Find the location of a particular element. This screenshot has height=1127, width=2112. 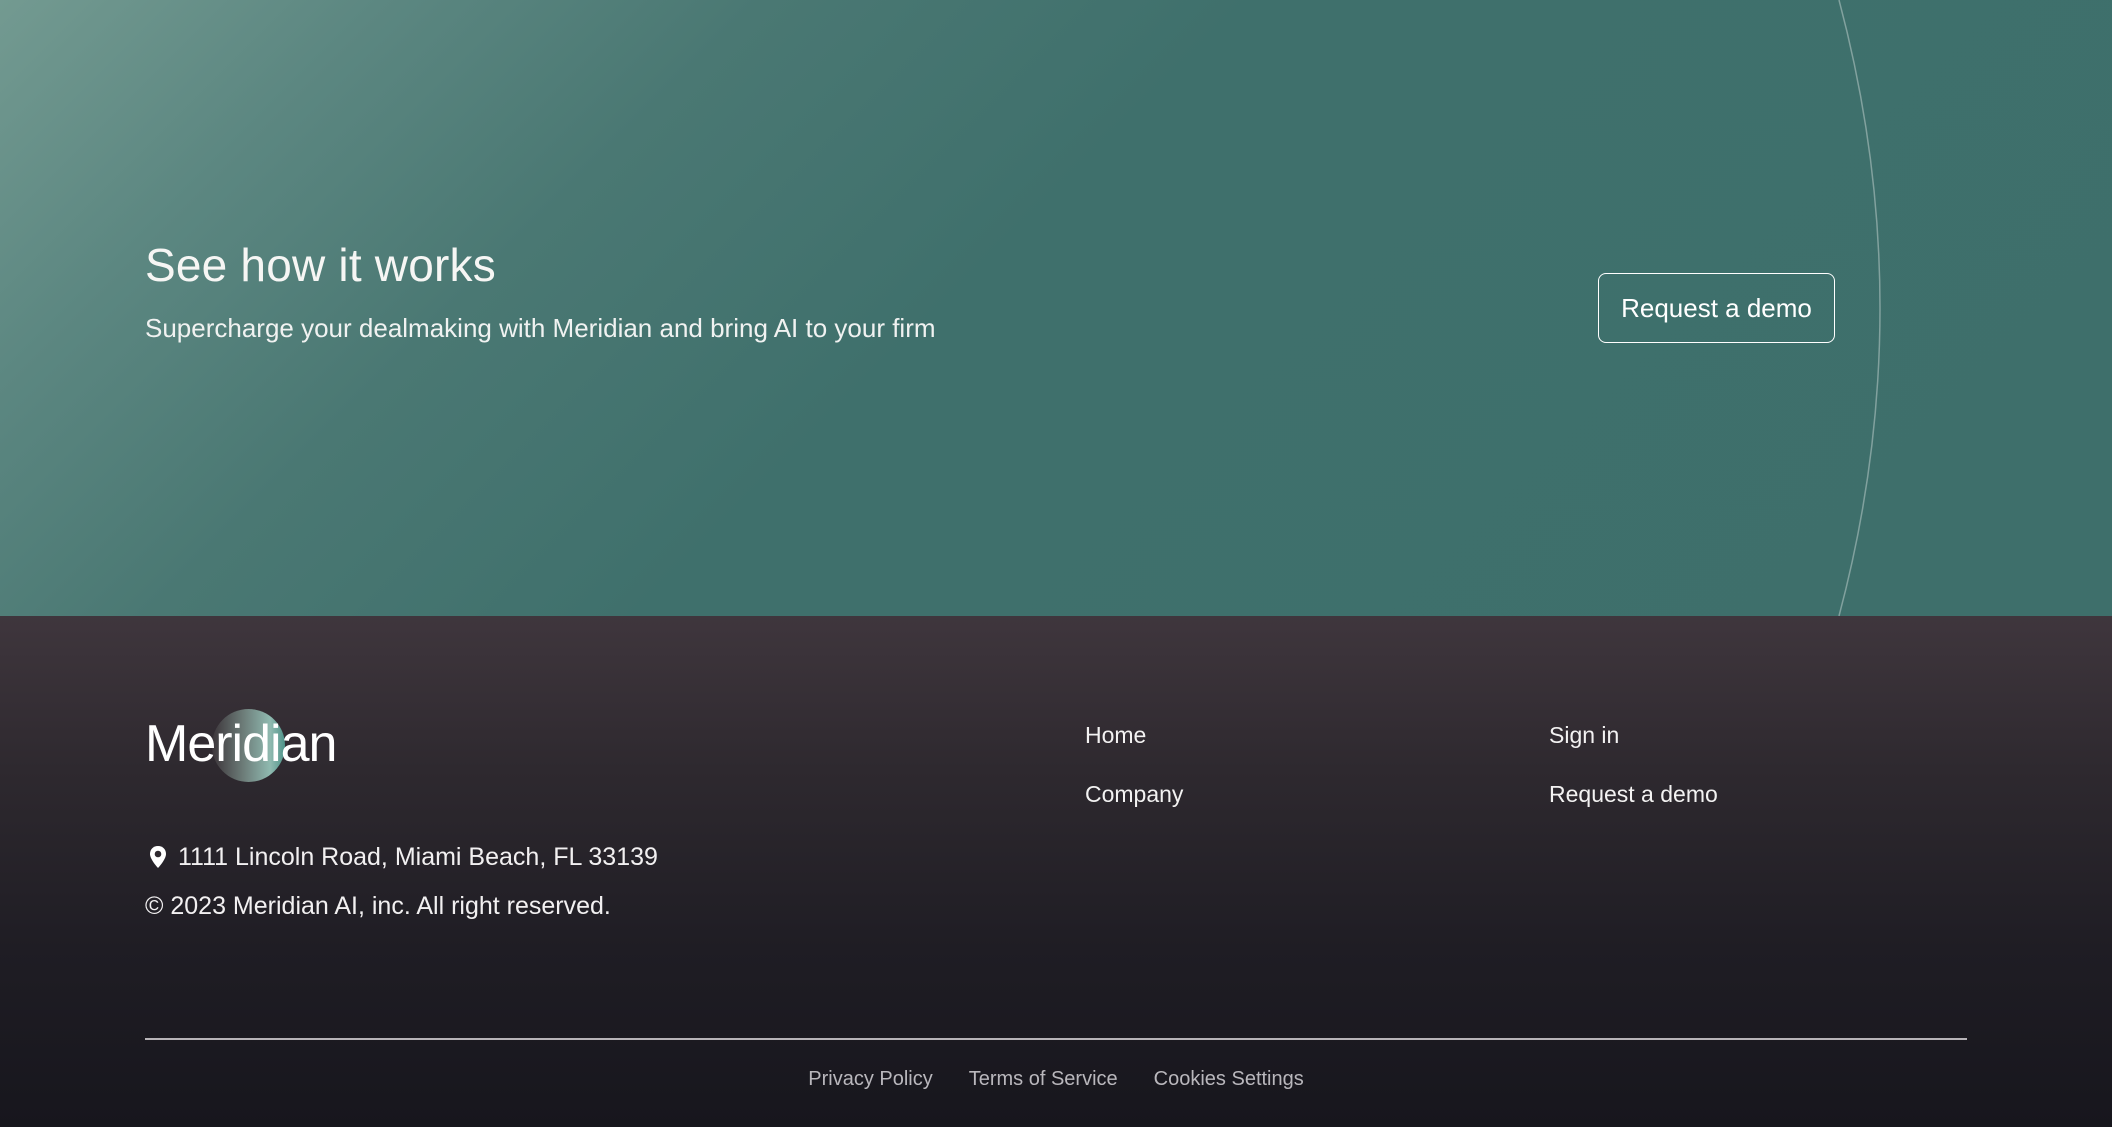

request-demo-button: Request a demo is located at coordinates (1716, 308).